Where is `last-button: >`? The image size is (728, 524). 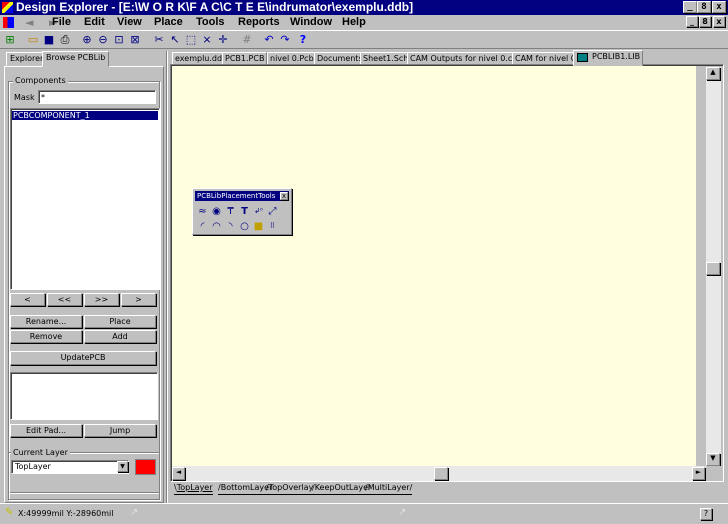 last-button: > is located at coordinates (138, 299).